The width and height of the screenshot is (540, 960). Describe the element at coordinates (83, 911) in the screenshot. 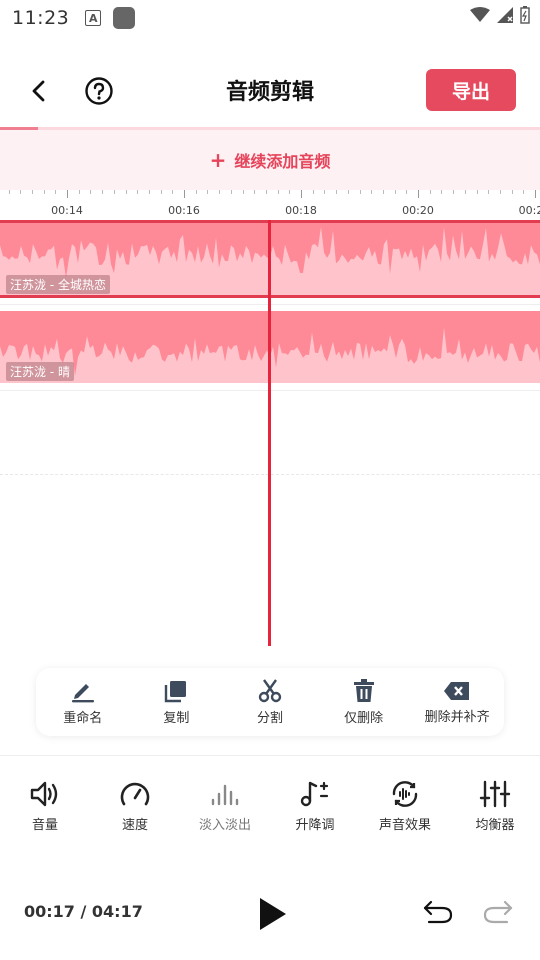

I see `playback-time: 00:17 / 04:17` at that location.